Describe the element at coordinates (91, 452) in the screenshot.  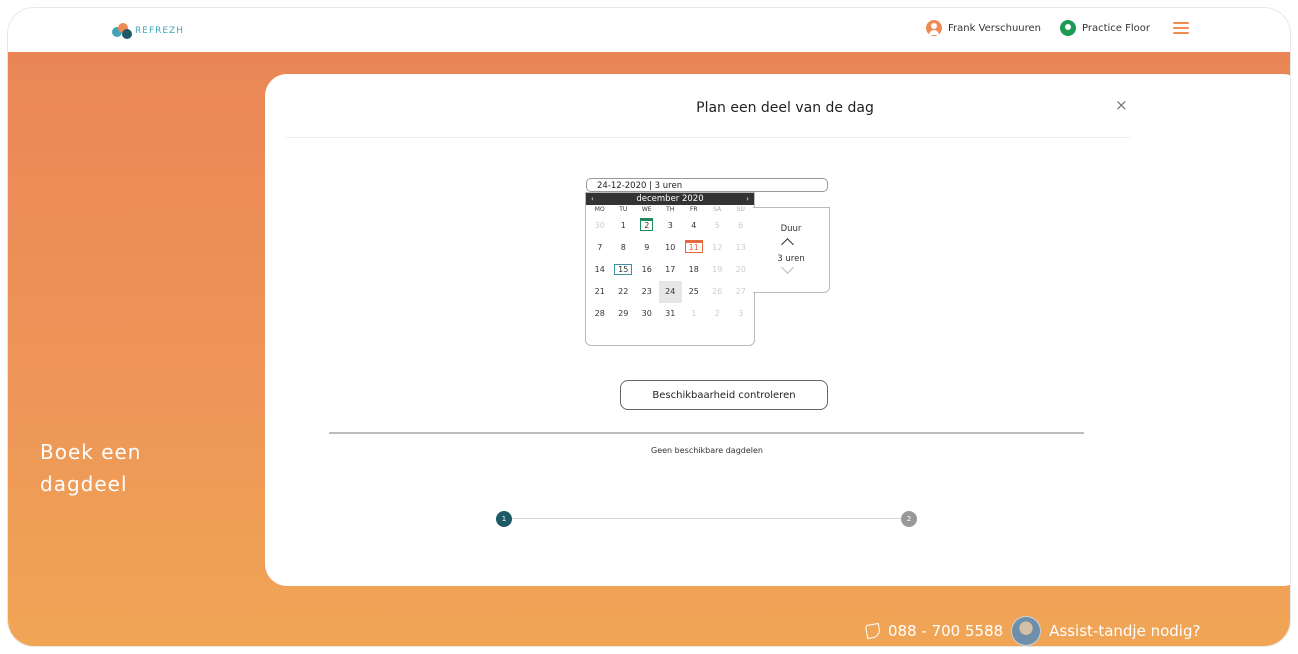
I see `side-title-line1: Boek een` at that location.